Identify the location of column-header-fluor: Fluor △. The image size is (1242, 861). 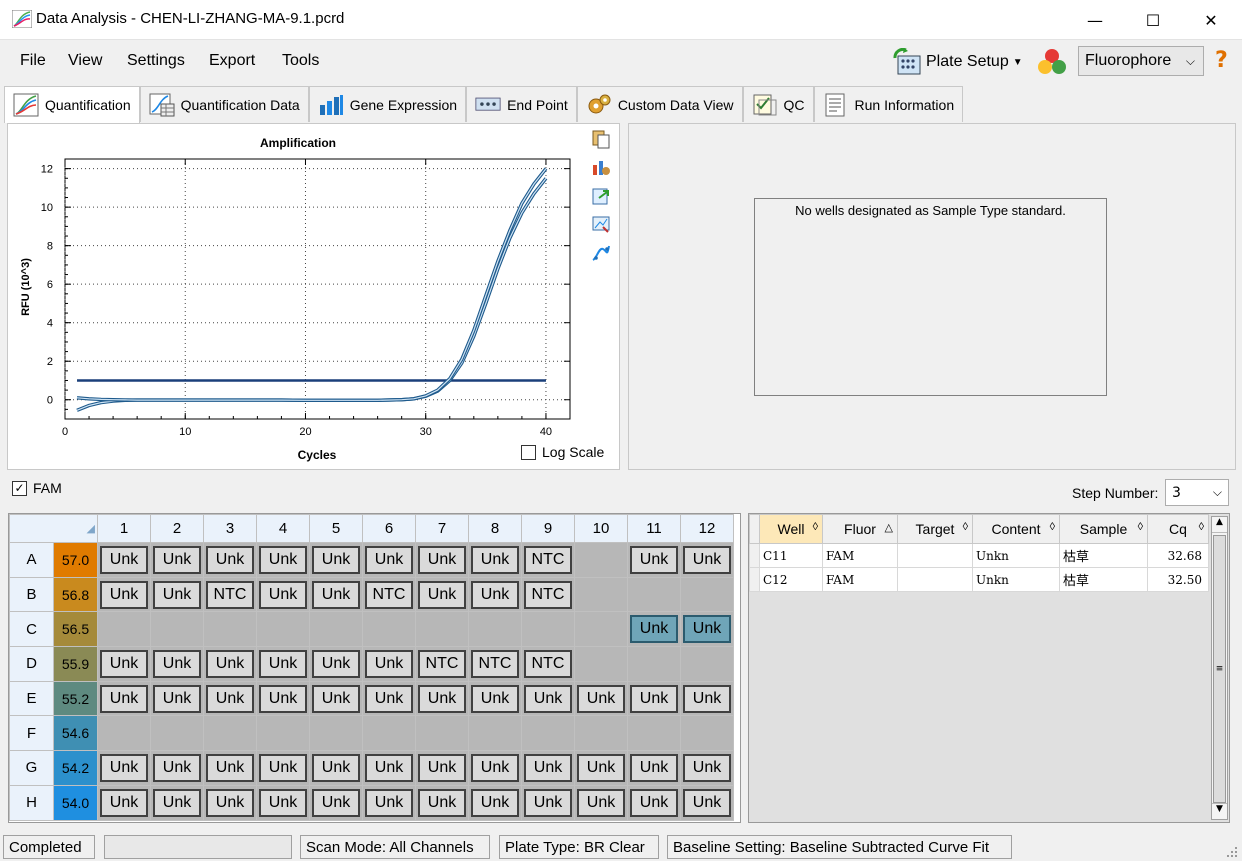
(860, 529).